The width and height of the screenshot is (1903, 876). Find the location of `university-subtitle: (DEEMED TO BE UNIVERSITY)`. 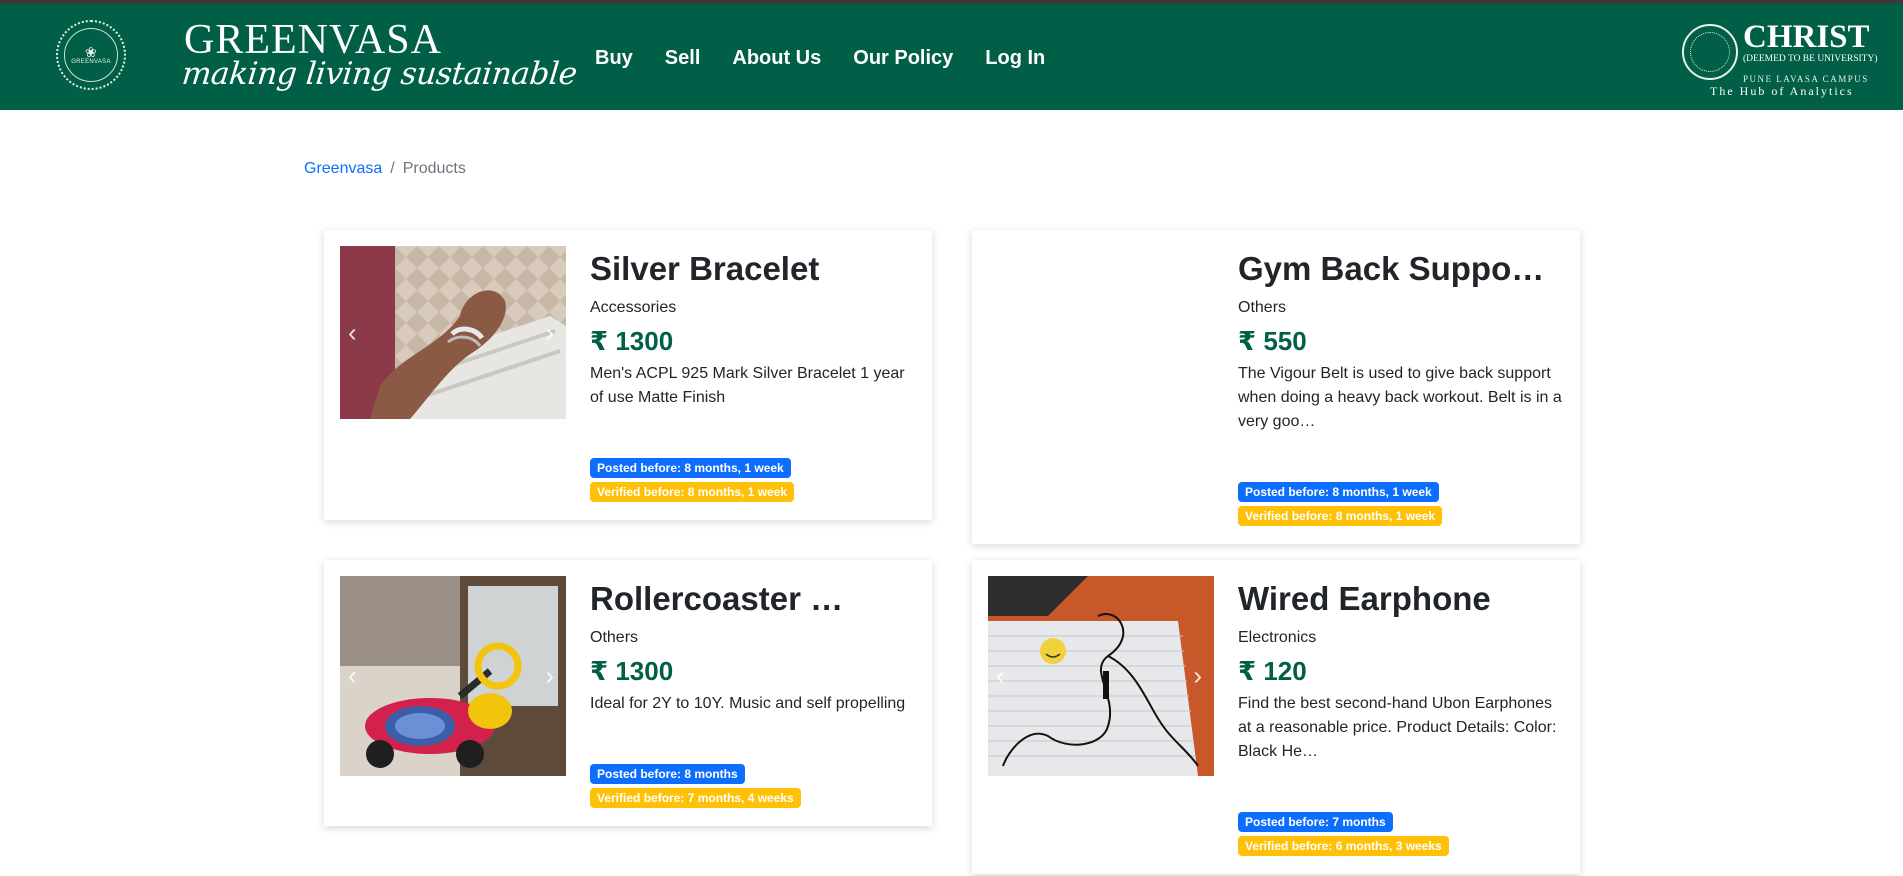

university-subtitle: (DEEMED TO BE UNIVERSITY) is located at coordinates (1810, 59).